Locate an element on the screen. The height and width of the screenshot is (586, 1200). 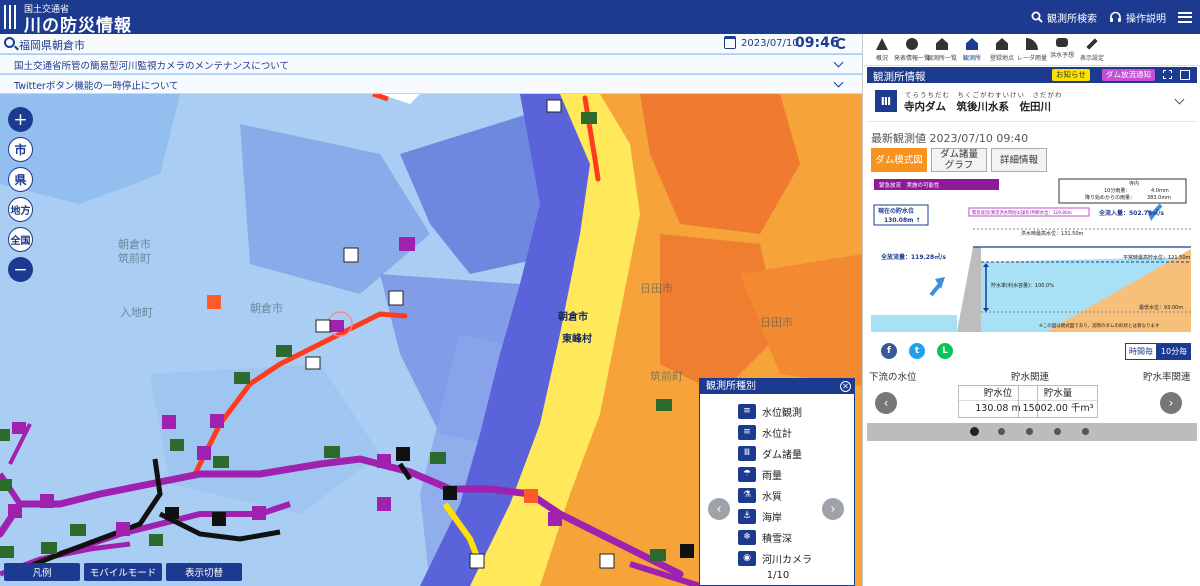
calendar-icon is located at coordinates (730, 42).